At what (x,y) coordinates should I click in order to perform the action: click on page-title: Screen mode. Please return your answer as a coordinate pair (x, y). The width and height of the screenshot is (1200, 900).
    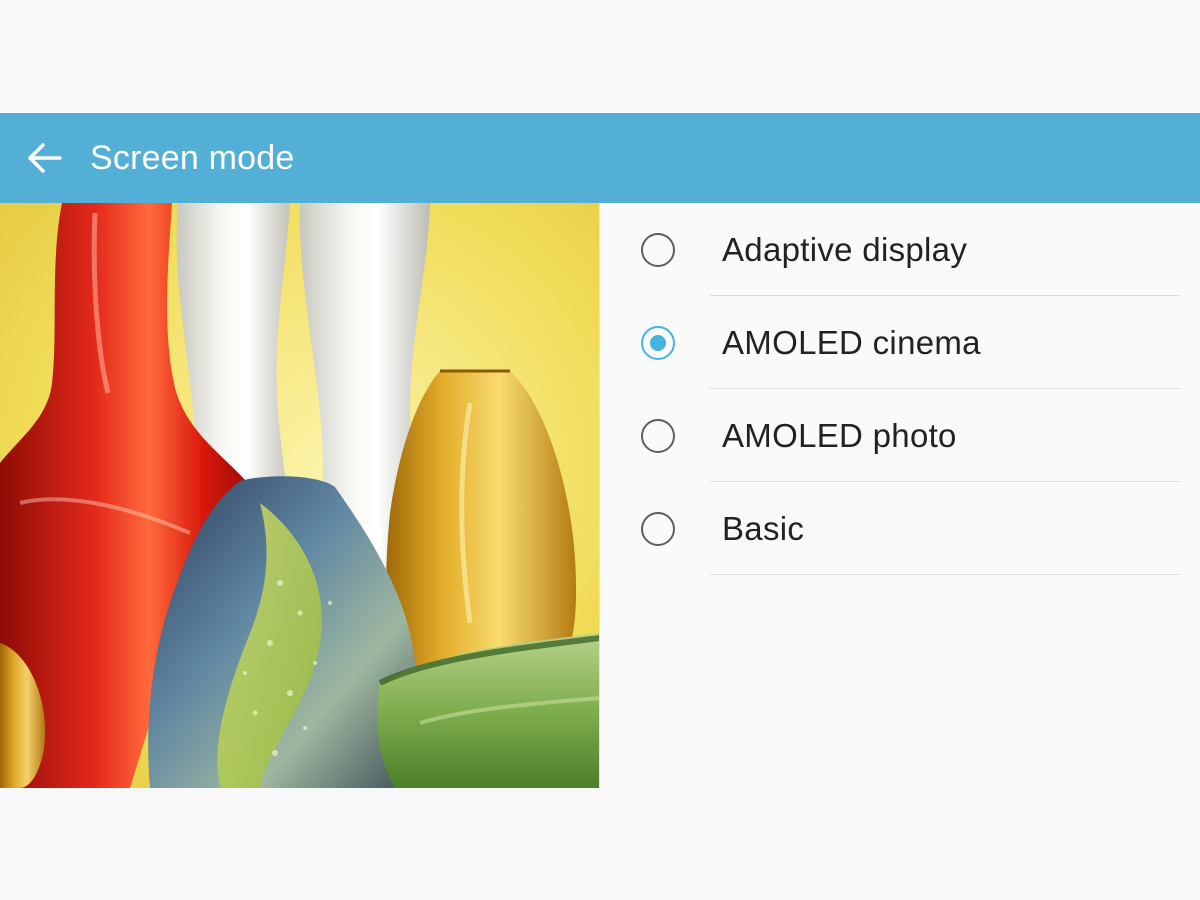
    Looking at the image, I should click on (192, 157).